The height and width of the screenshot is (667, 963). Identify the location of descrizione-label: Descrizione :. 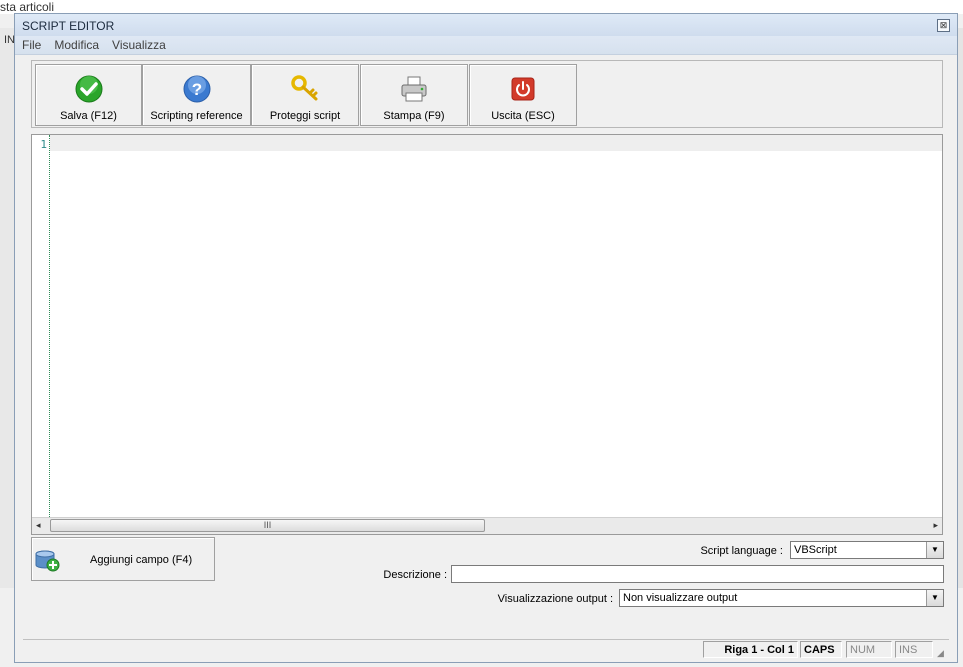
(415, 575).